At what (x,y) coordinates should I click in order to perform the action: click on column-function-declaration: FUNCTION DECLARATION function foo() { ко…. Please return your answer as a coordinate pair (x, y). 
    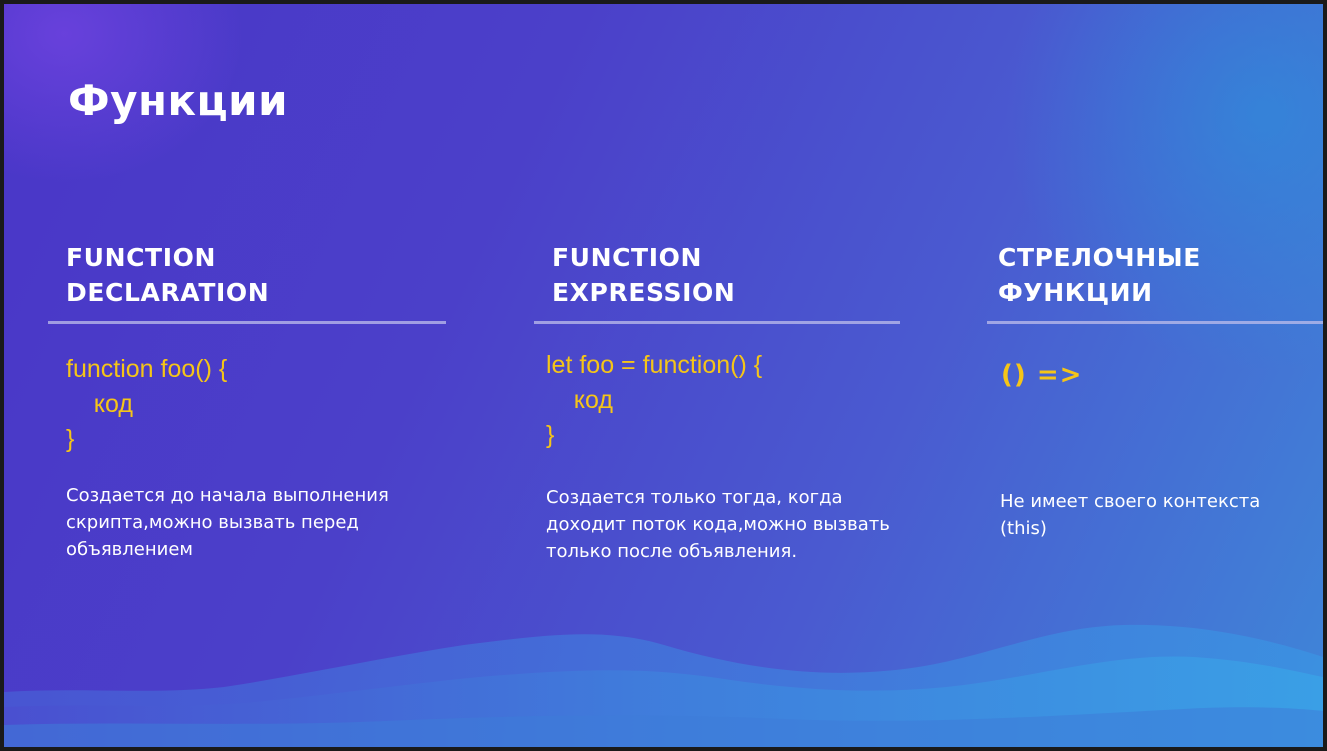
    Looking at the image, I should click on (247, 348).